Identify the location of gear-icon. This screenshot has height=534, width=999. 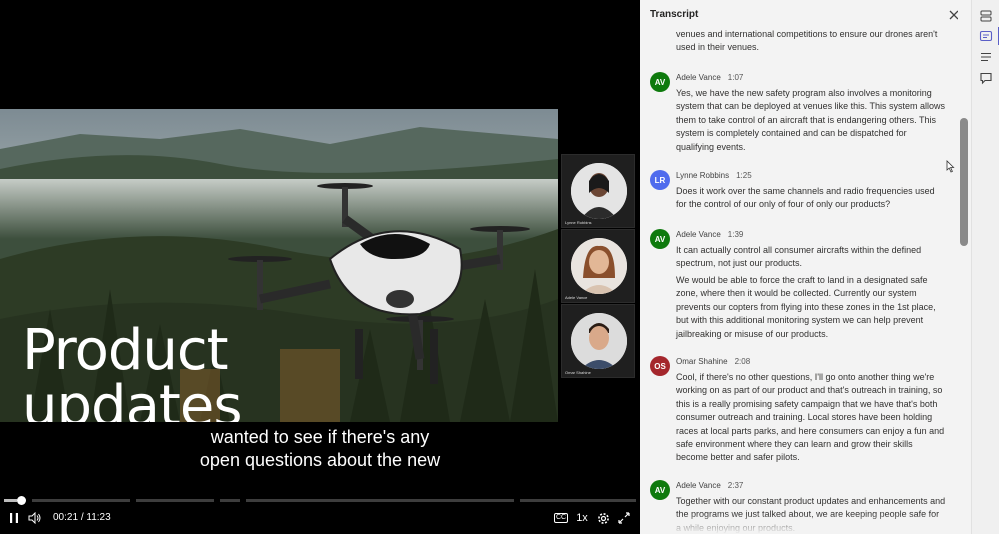
(603, 518).